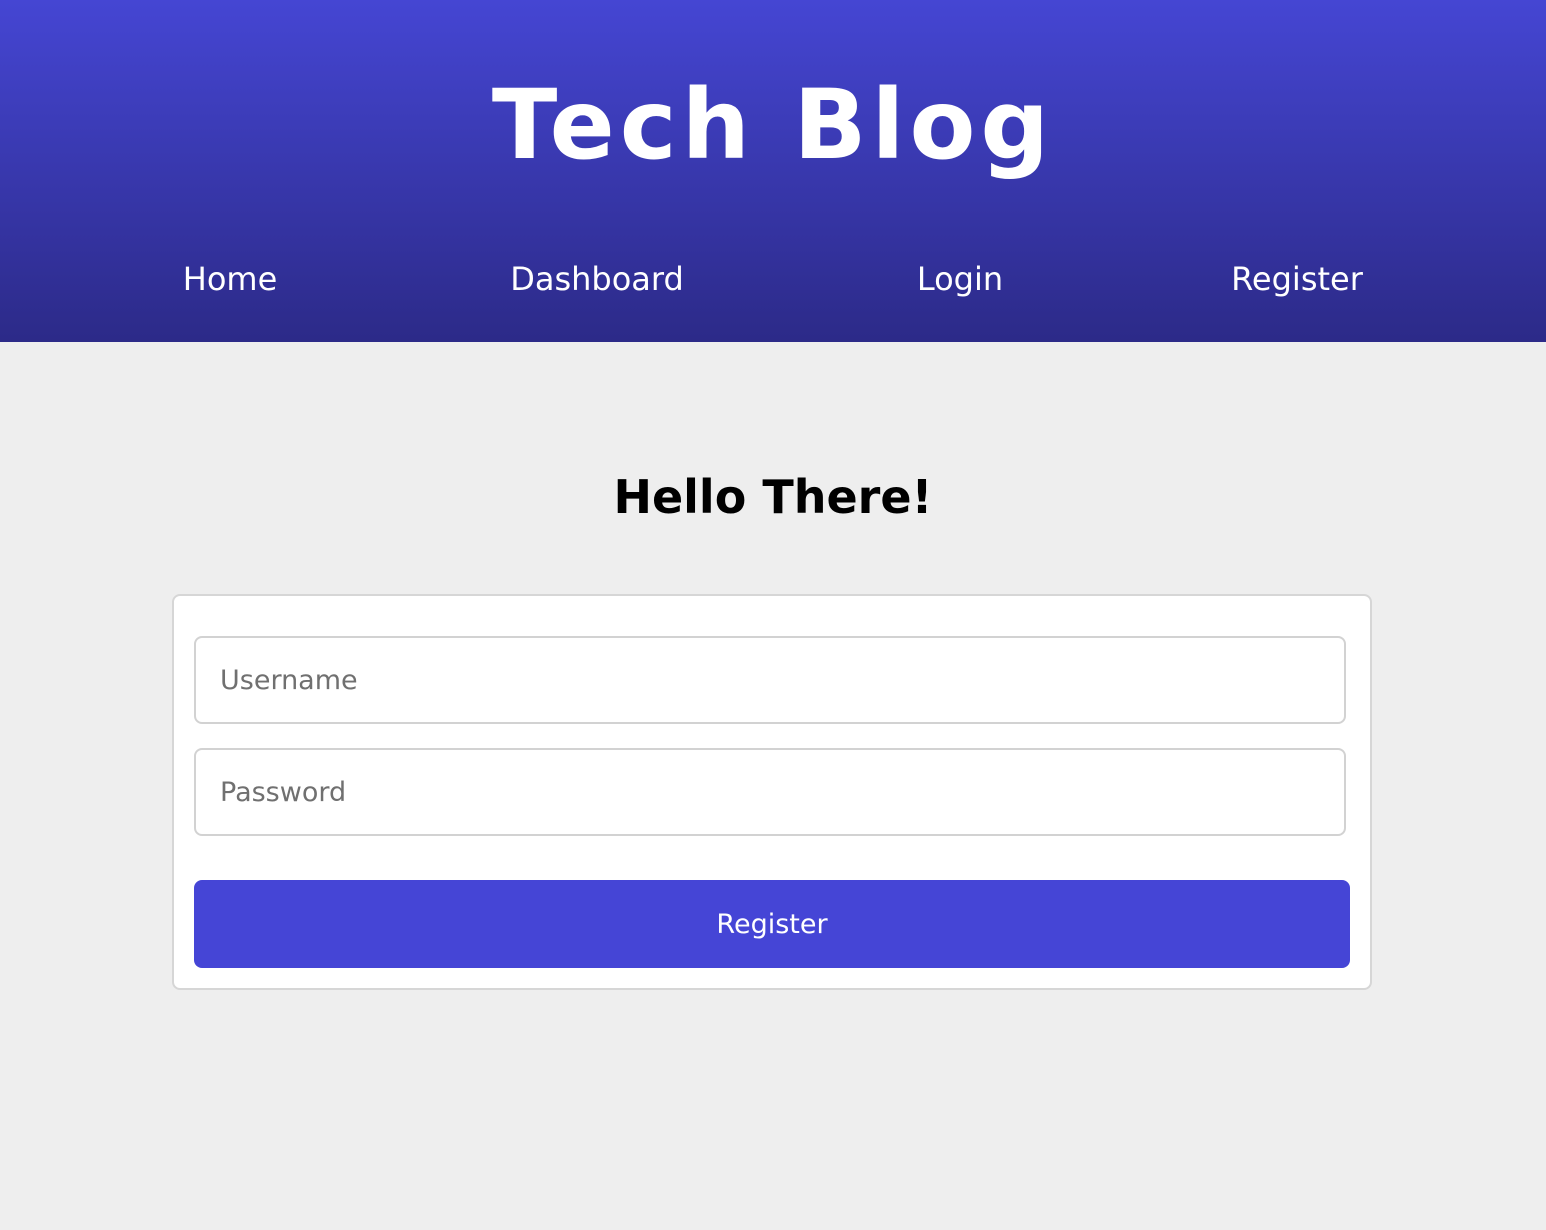 The height and width of the screenshot is (1230, 1546). I want to click on nav-link-login: Login, so click(960, 279).